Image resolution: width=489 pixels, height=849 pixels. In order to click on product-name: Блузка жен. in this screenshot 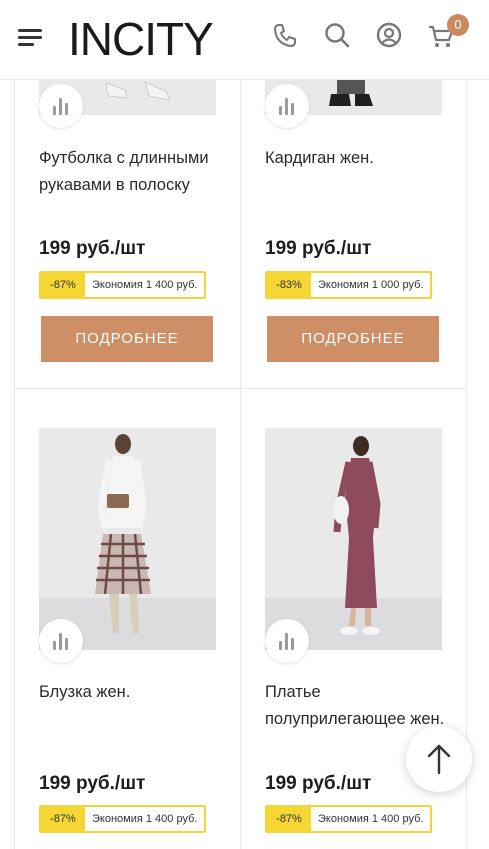, I will do `click(134, 692)`.